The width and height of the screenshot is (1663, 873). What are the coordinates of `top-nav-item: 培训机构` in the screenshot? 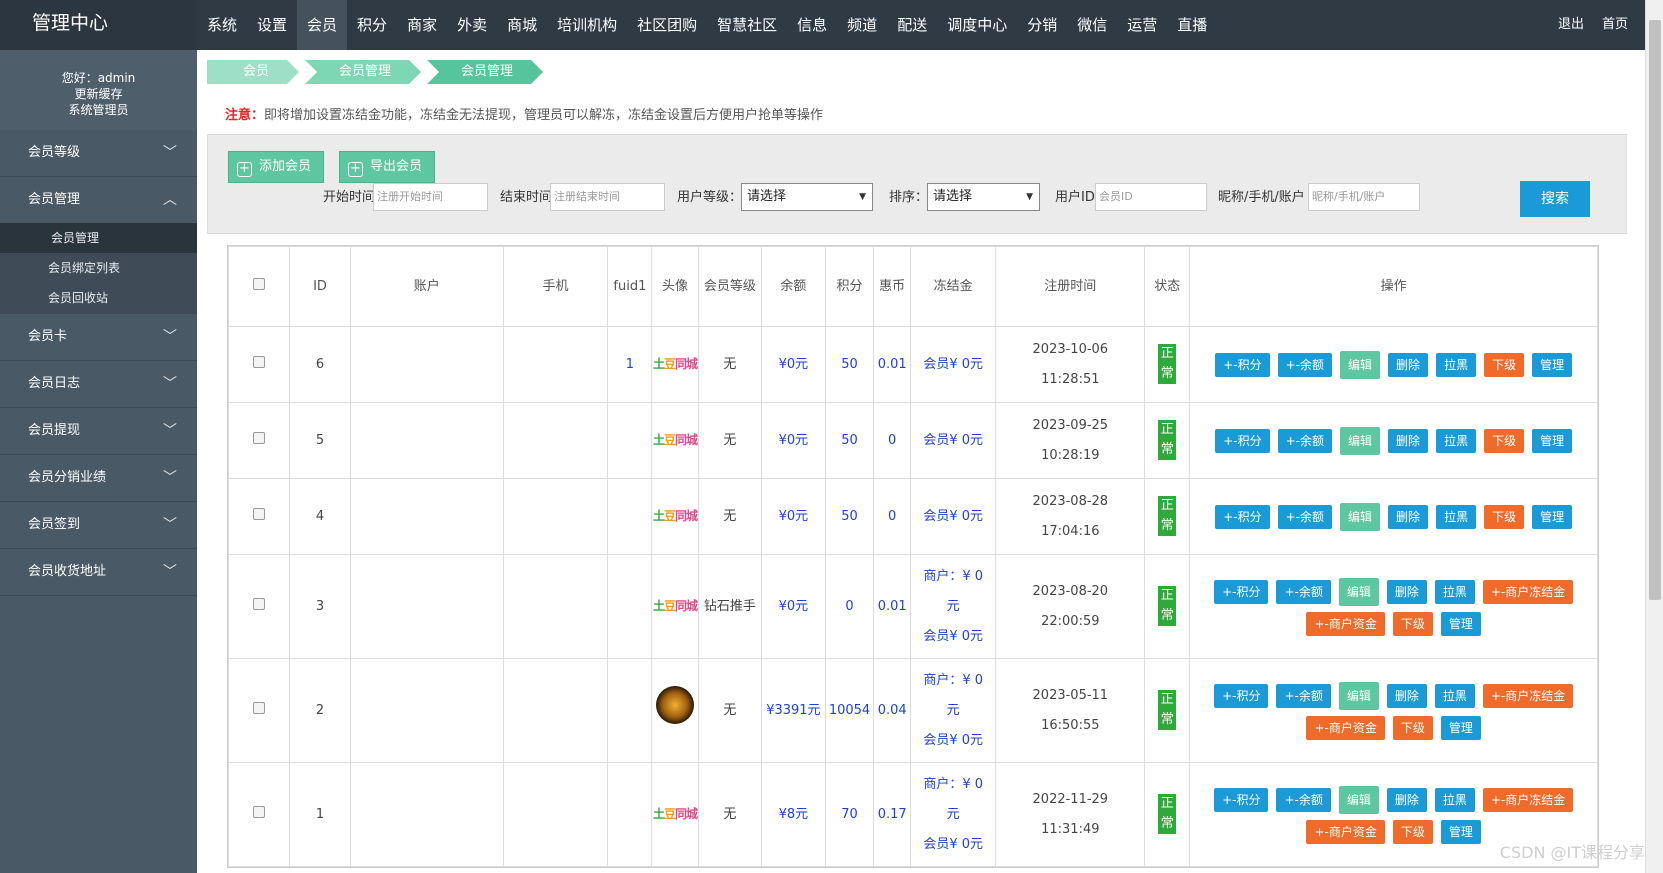 It's located at (587, 25).